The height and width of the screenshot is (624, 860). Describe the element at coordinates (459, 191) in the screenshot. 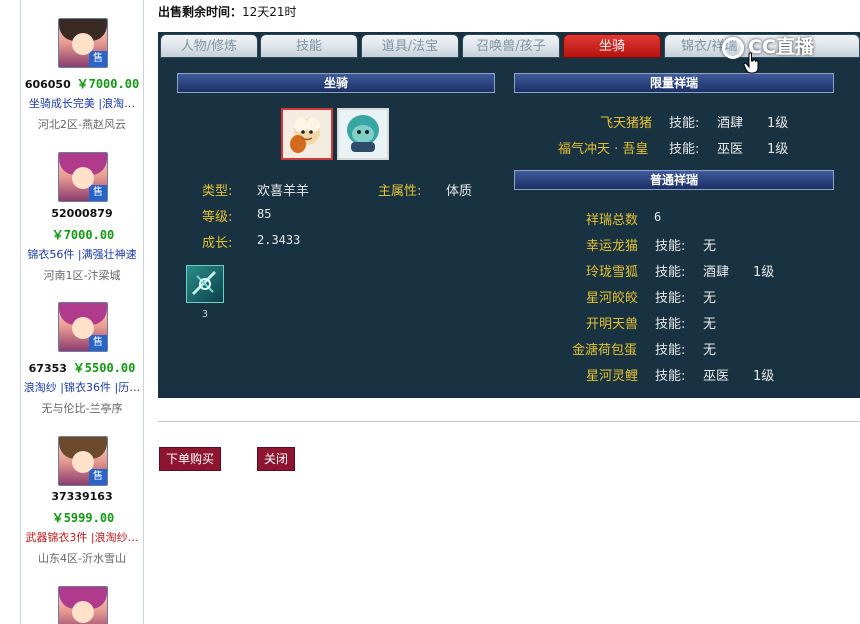

I see `main-attr-value: 体质` at that location.